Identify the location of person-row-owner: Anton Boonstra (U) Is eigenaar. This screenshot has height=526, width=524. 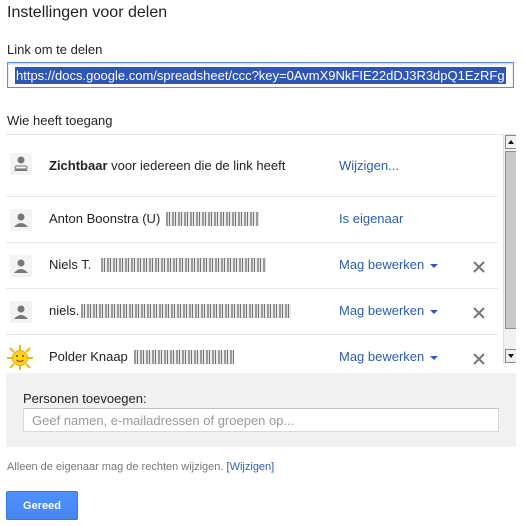
(252, 220).